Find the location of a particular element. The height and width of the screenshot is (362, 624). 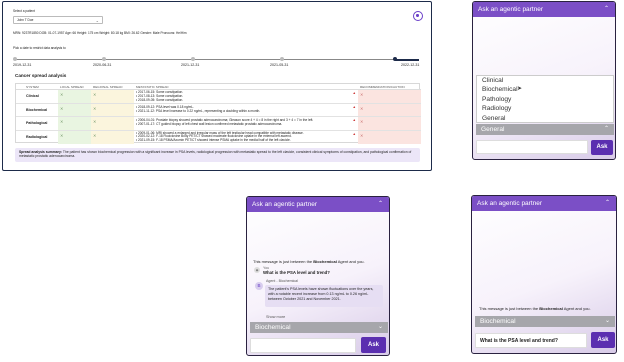

timeline-label: 2021-12-31 is located at coordinates (190, 65).